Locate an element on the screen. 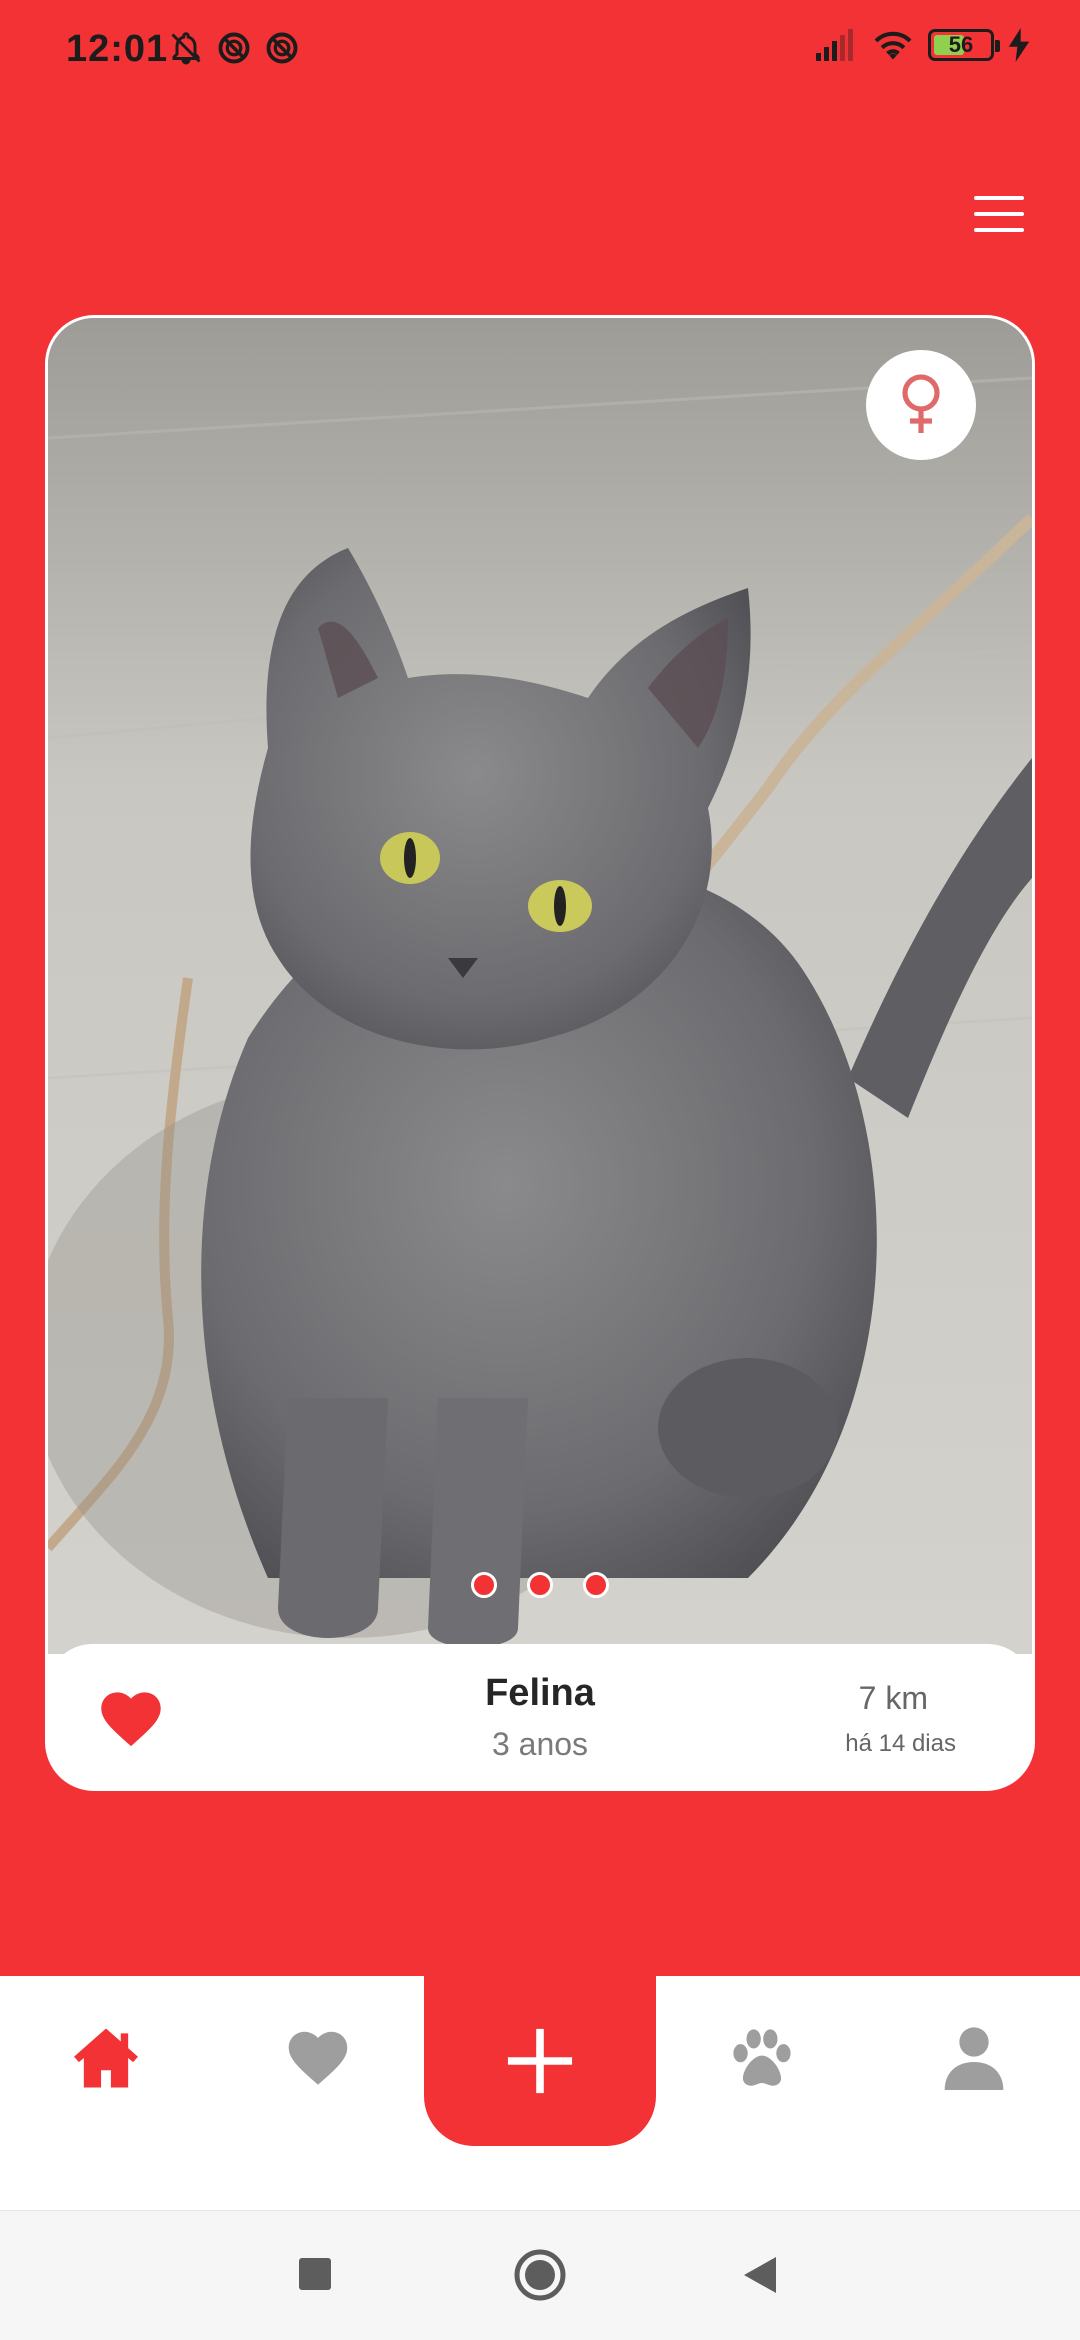 The image size is (1080, 2340). gender-female-button is located at coordinates (921, 405).